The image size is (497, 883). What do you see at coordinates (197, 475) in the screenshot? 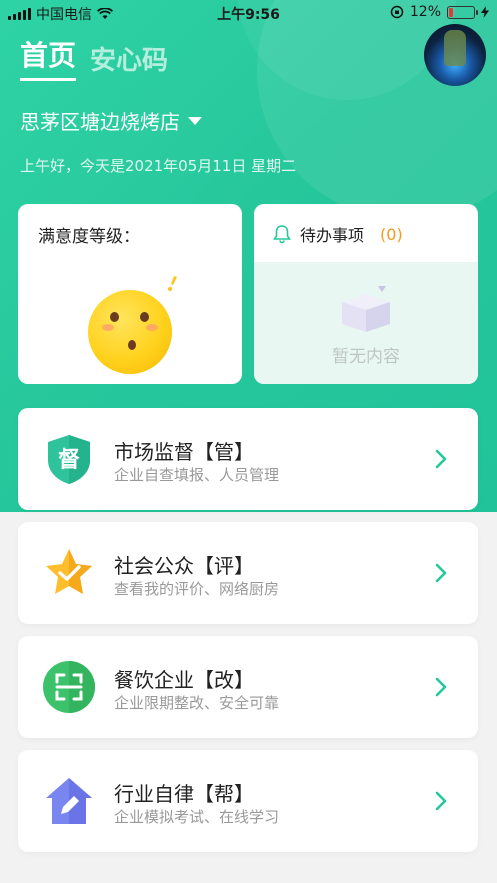
I see `menu-subtitle: 企业自查填报、人员管理` at bounding box center [197, 475].